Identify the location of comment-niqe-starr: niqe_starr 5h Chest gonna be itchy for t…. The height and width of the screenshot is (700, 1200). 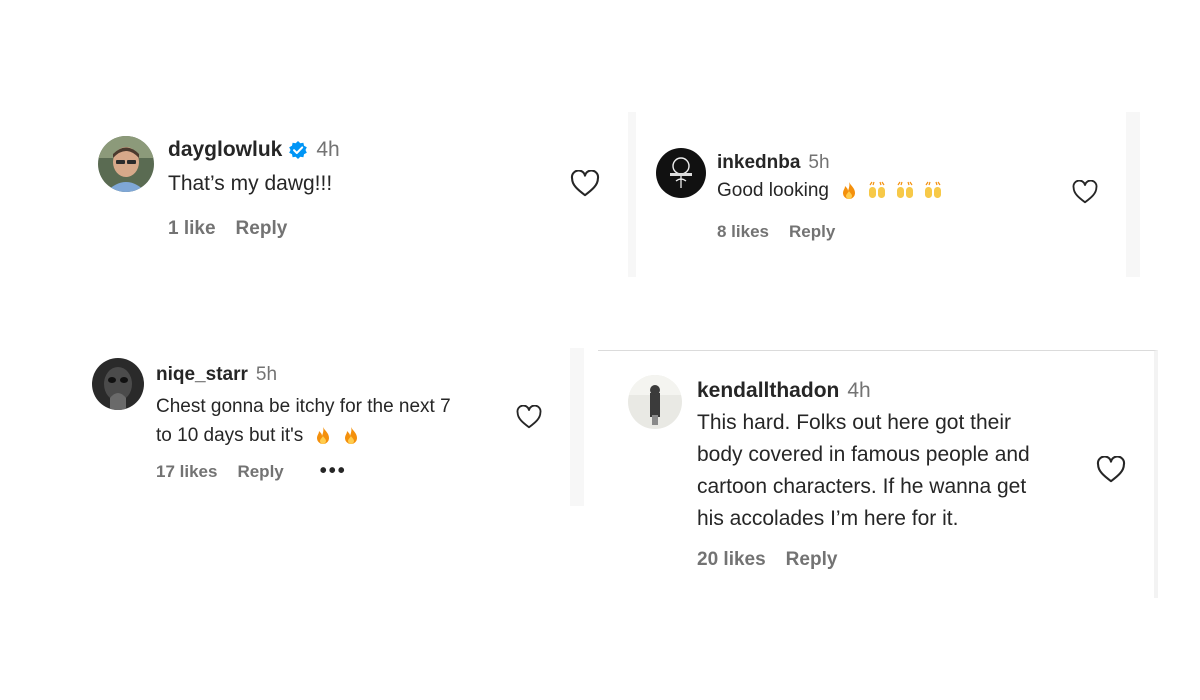
(331, 427).